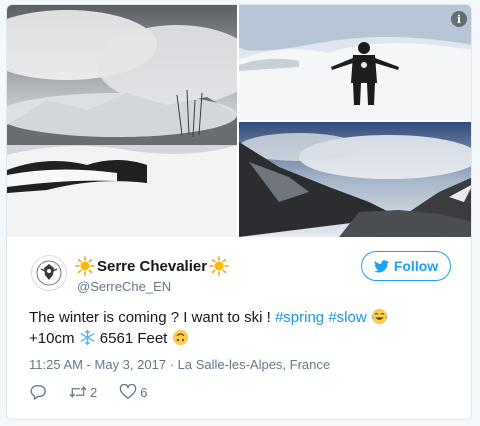 This screenshot has width=480, height=426. Describe the element at coordinates (459, 19) in the screenshot. I see `info-icon: i` at that location.